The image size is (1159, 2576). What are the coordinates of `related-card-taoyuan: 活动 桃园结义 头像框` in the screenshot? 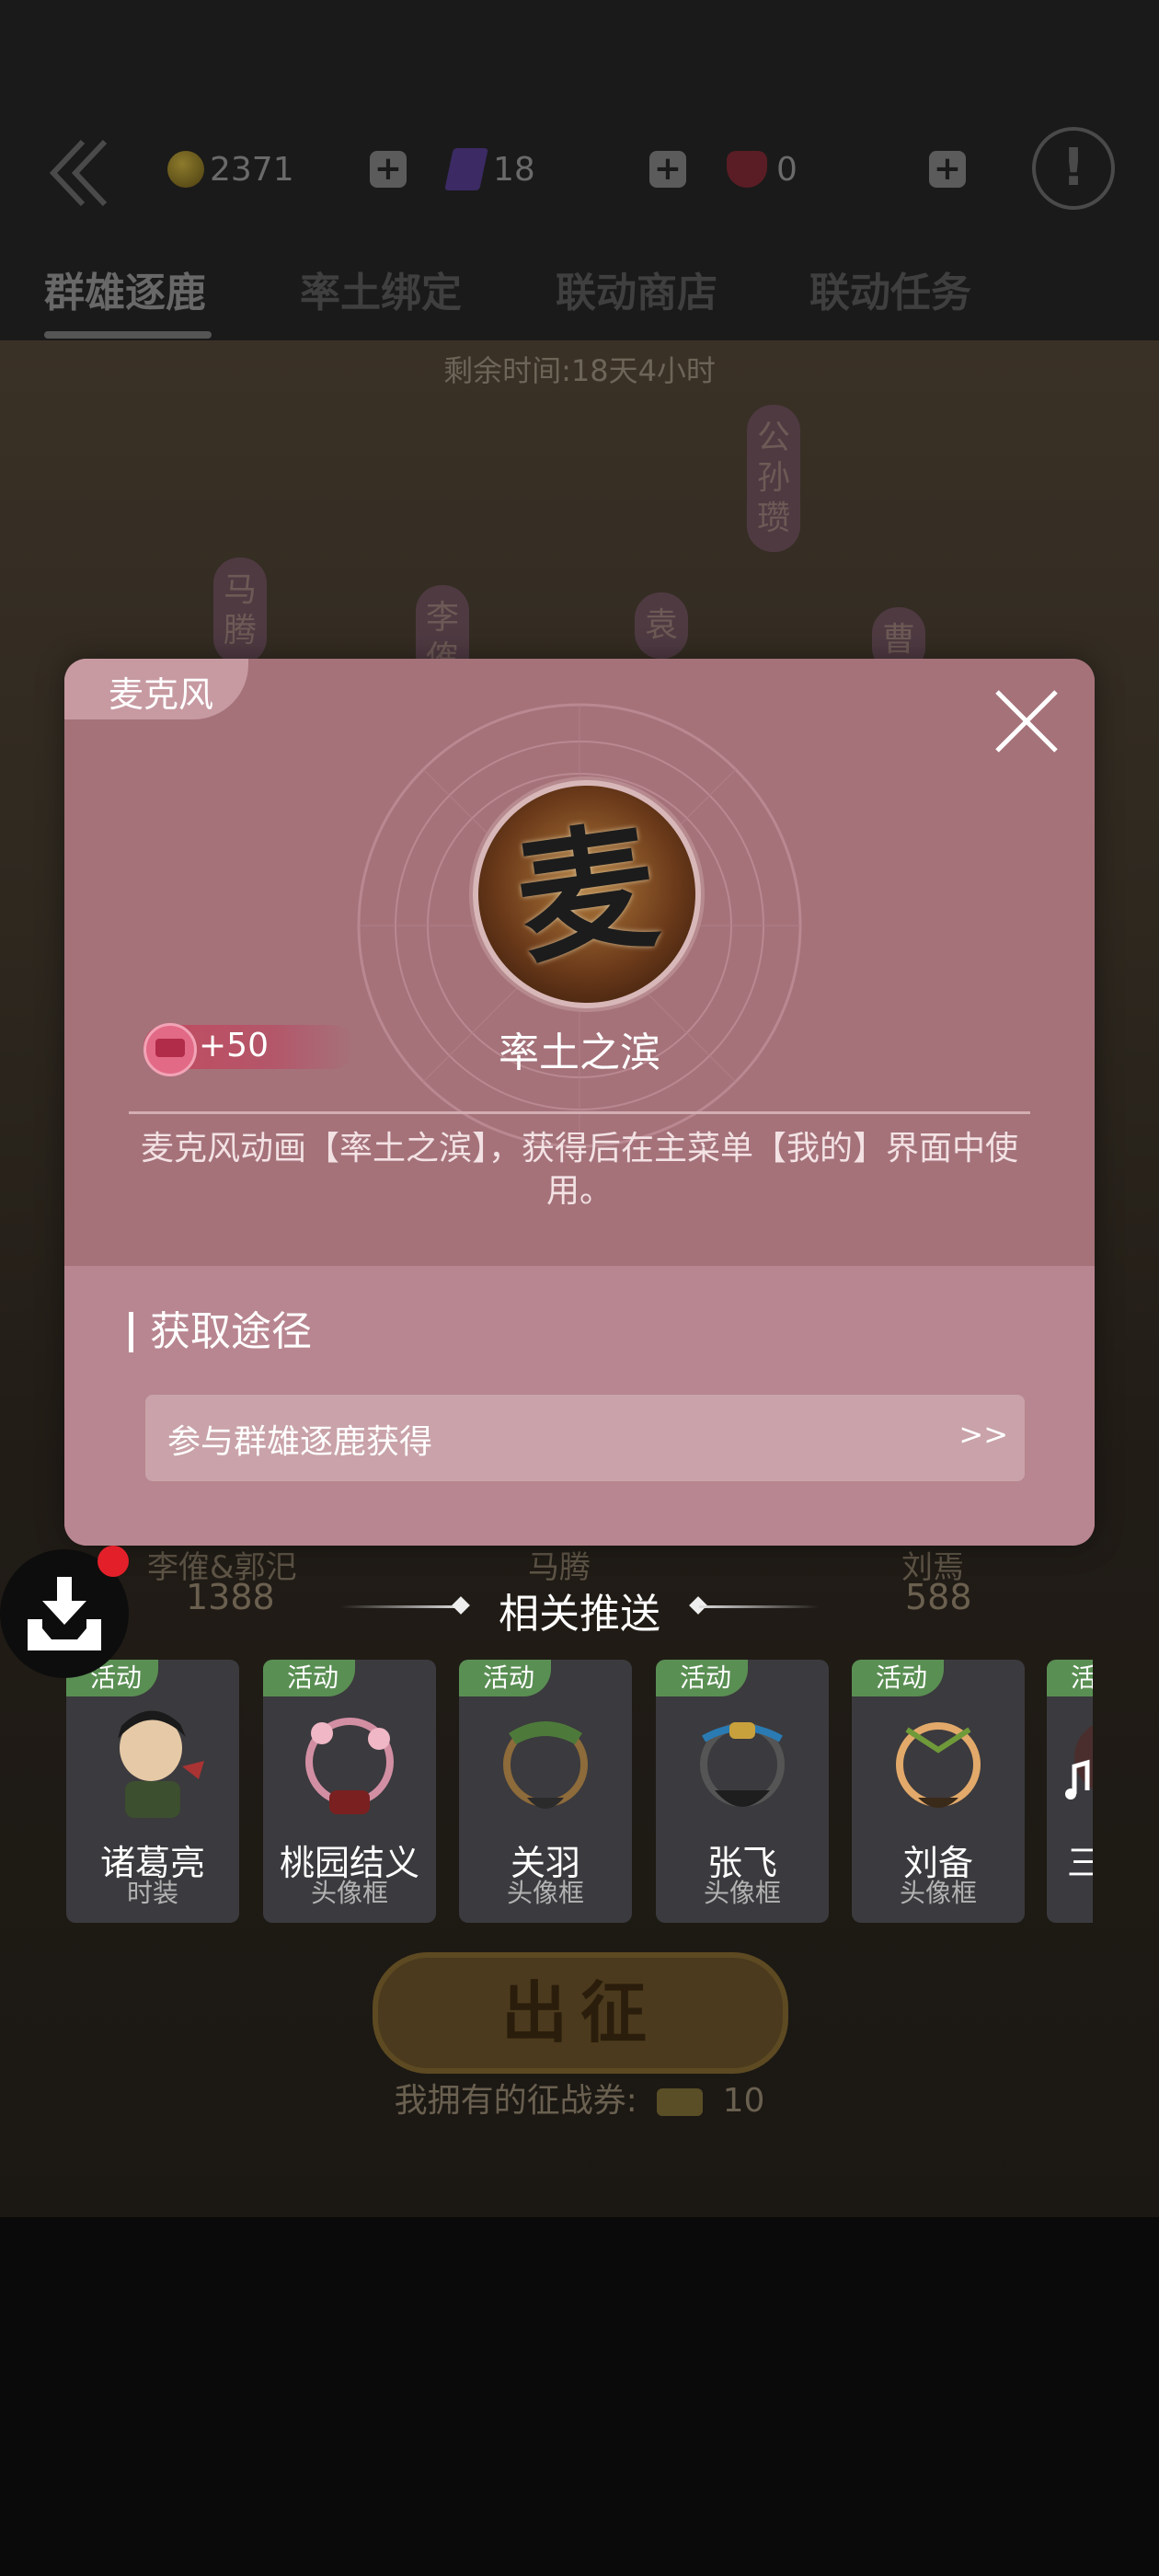 It's located at (349, 1791).